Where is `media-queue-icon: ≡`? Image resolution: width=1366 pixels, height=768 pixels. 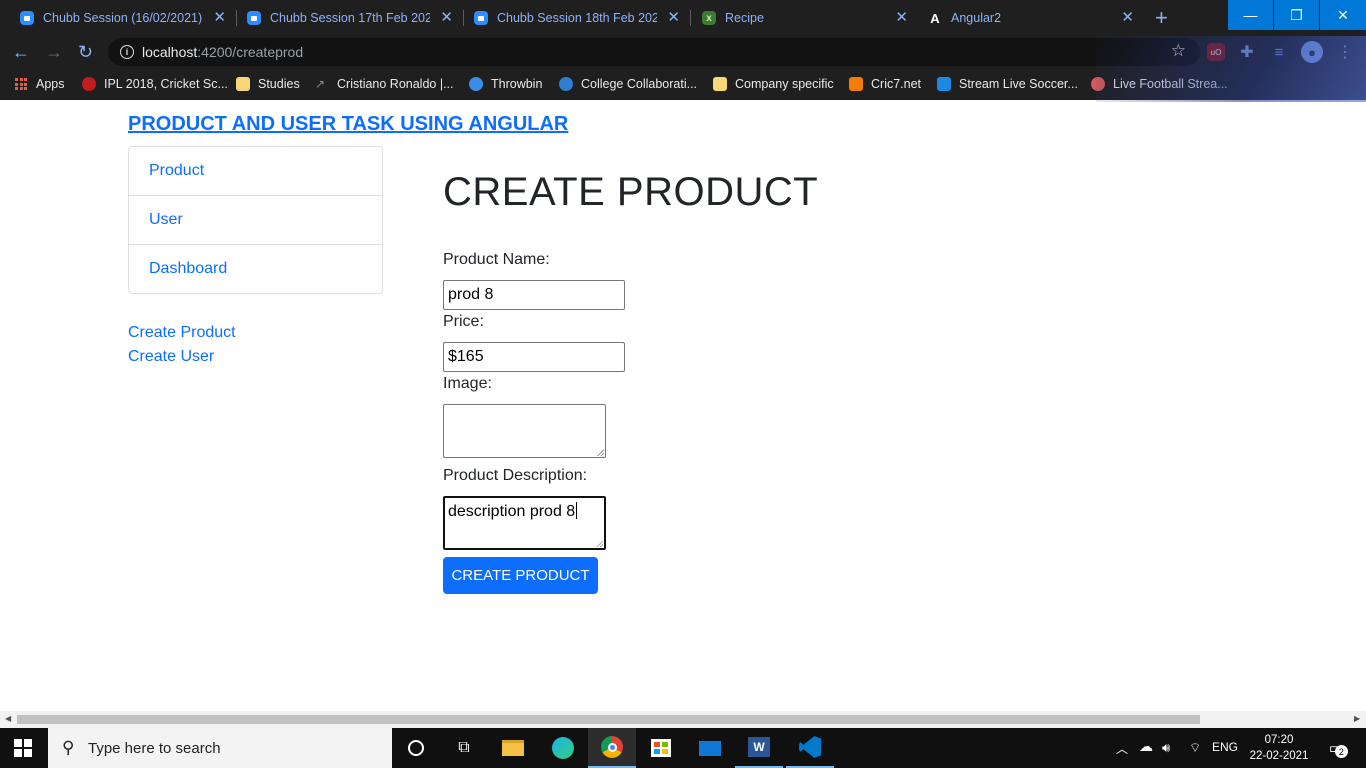 media-queue-icon: ≡ is located at coordinates (1279, 52).